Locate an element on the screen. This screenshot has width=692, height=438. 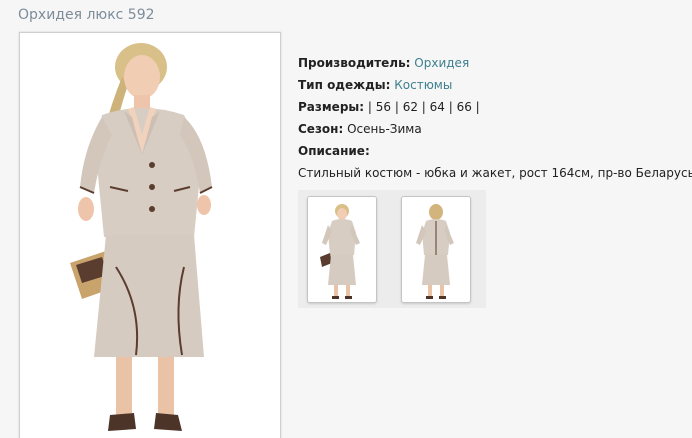
model-front-photo-icon is located at coordinates (342, 249).